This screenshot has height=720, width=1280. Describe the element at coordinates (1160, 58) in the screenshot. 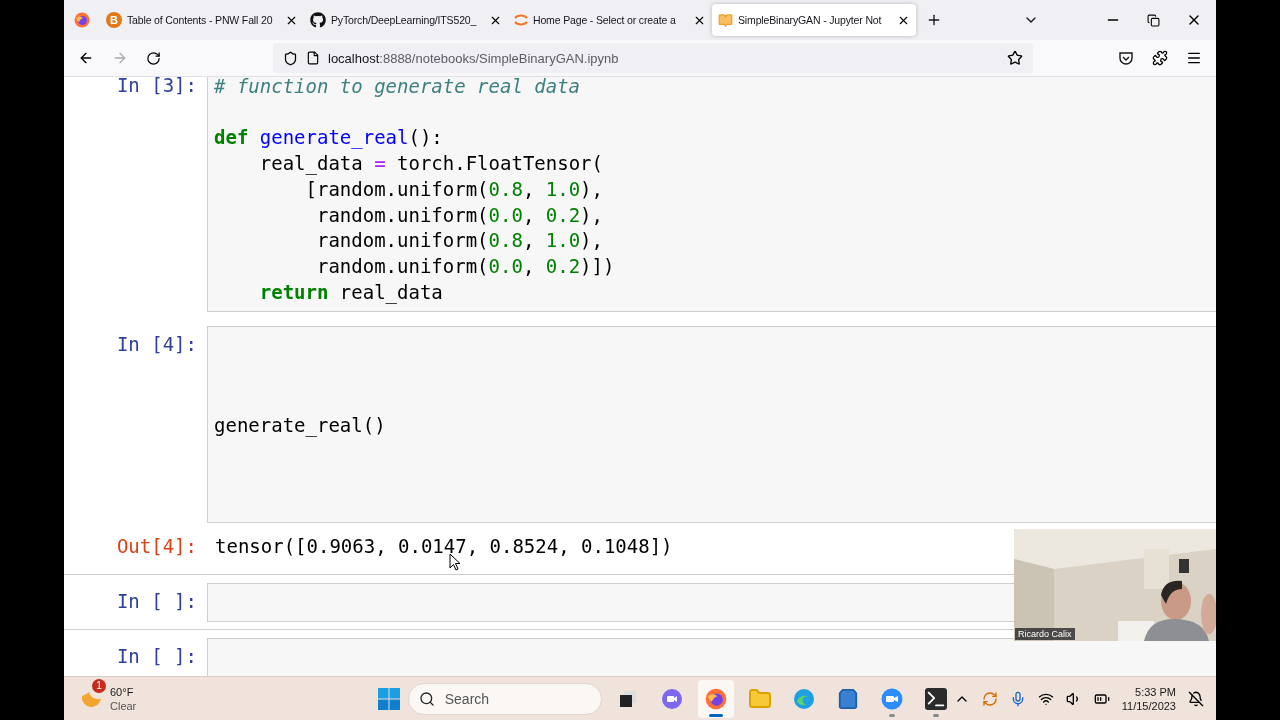

I see `extensions-icon` at that location.